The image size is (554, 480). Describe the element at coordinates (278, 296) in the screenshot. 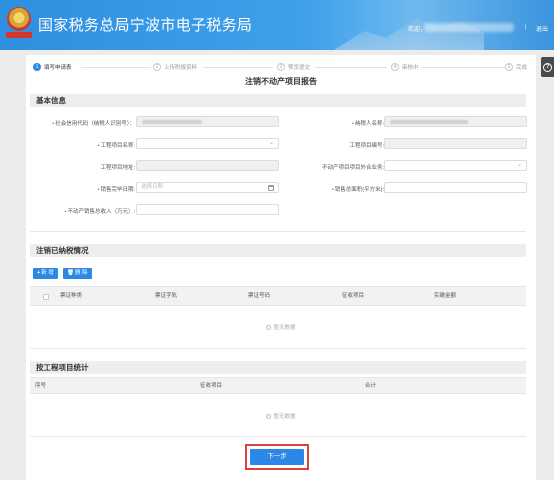

I see `tax-paid-table-header: 票证种类 票证字轨 票证号码 征收项目 实缴金额` at that location.